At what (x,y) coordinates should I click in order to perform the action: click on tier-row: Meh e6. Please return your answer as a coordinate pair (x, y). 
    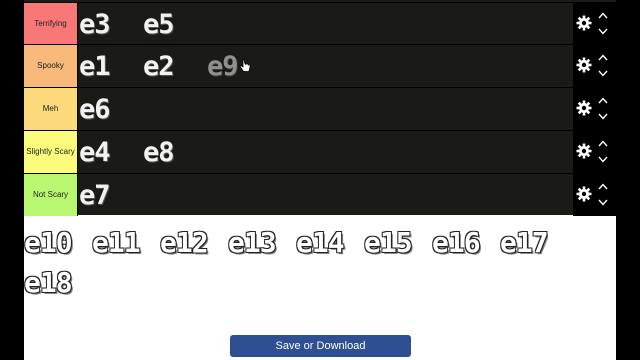
    Looking at the image, I should click on (320, 108).